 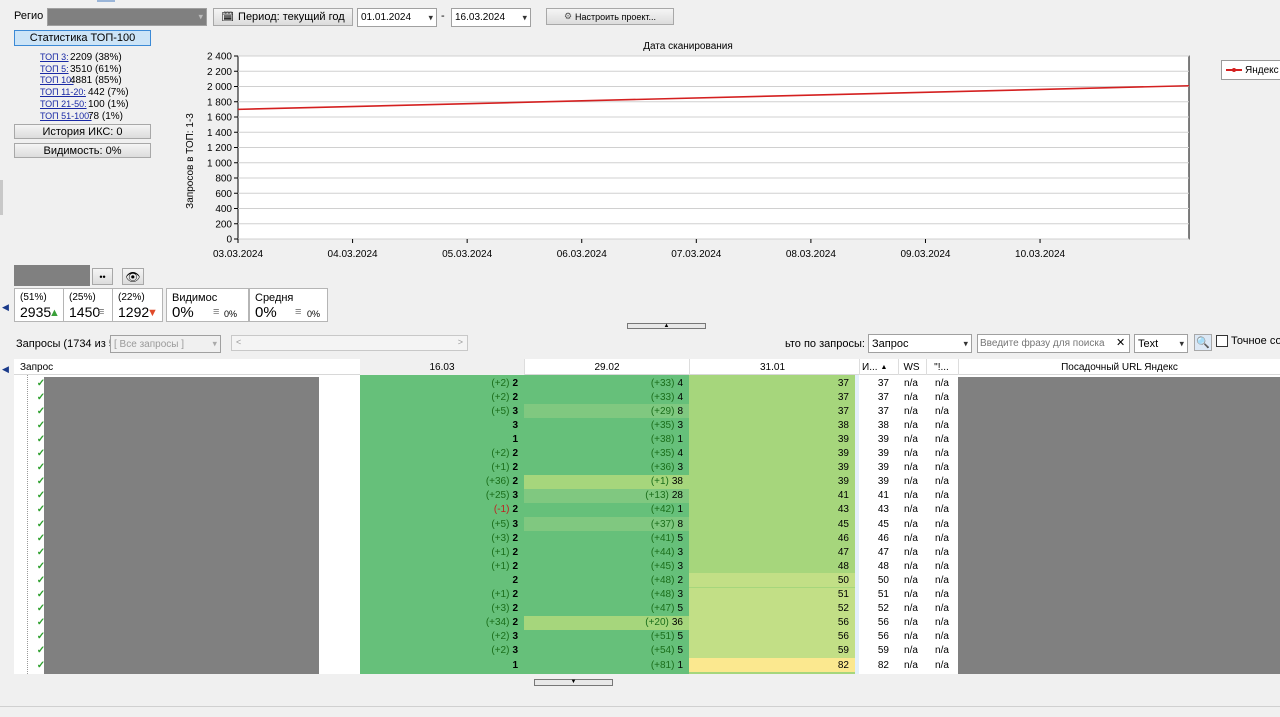 What do you see at coordinates (228, 17) in the screenshot?
I see `calendar-icon: 🗓` at bounding box center [228, 17].